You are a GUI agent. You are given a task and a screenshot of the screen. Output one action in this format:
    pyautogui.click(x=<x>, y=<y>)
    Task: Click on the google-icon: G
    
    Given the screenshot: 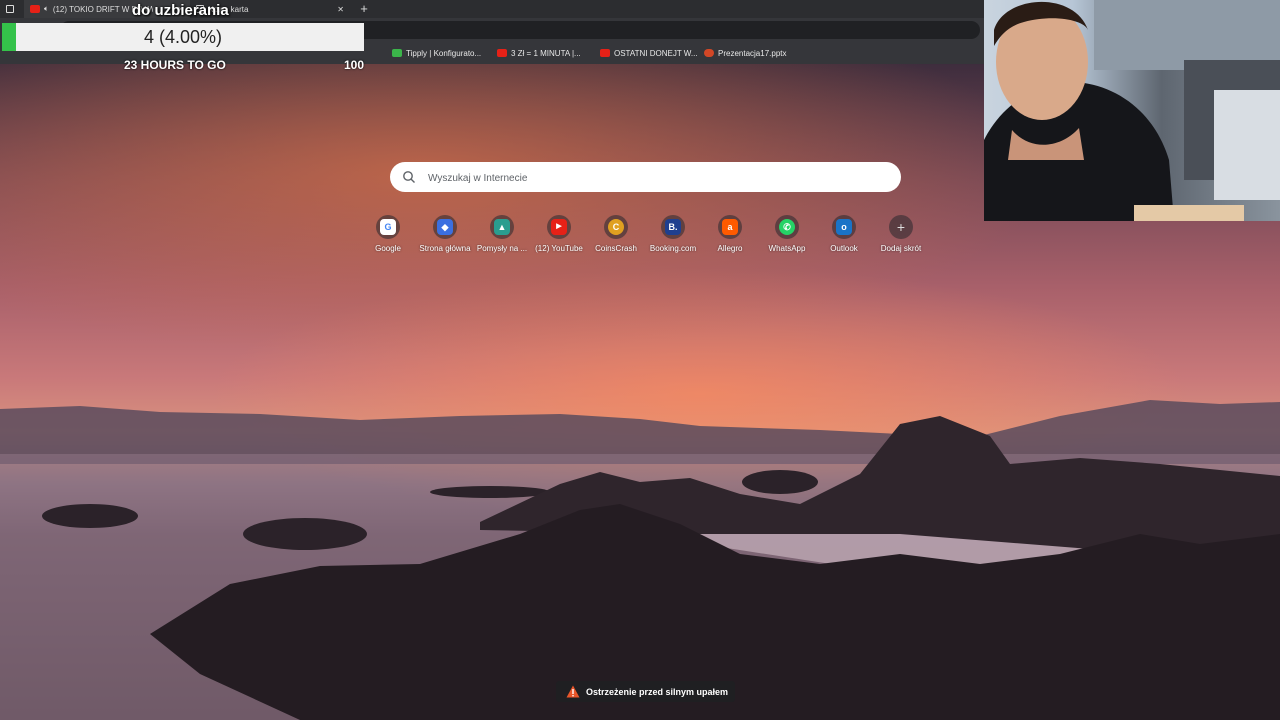 What is the action you would take?
    pyautogui.click(x=388, y=227)
    